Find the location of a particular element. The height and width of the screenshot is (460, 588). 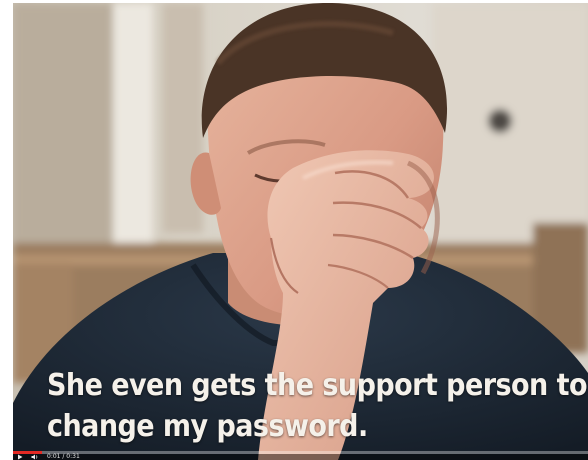

caption-line-2: change my password. is located at coordinates (207, 426).